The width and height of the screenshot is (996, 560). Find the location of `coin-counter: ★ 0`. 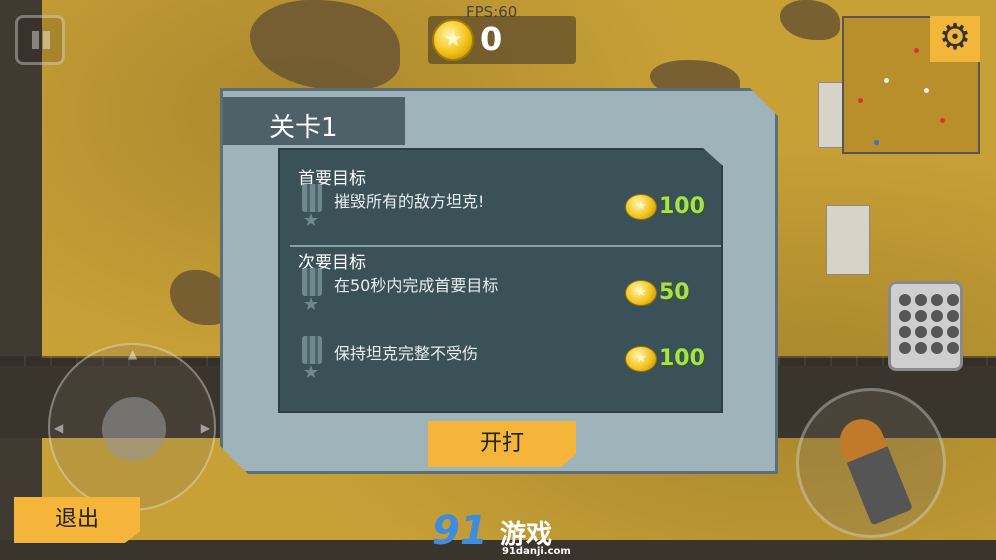

coin-counter: ★ 0 is located at coordinates (502, 40).